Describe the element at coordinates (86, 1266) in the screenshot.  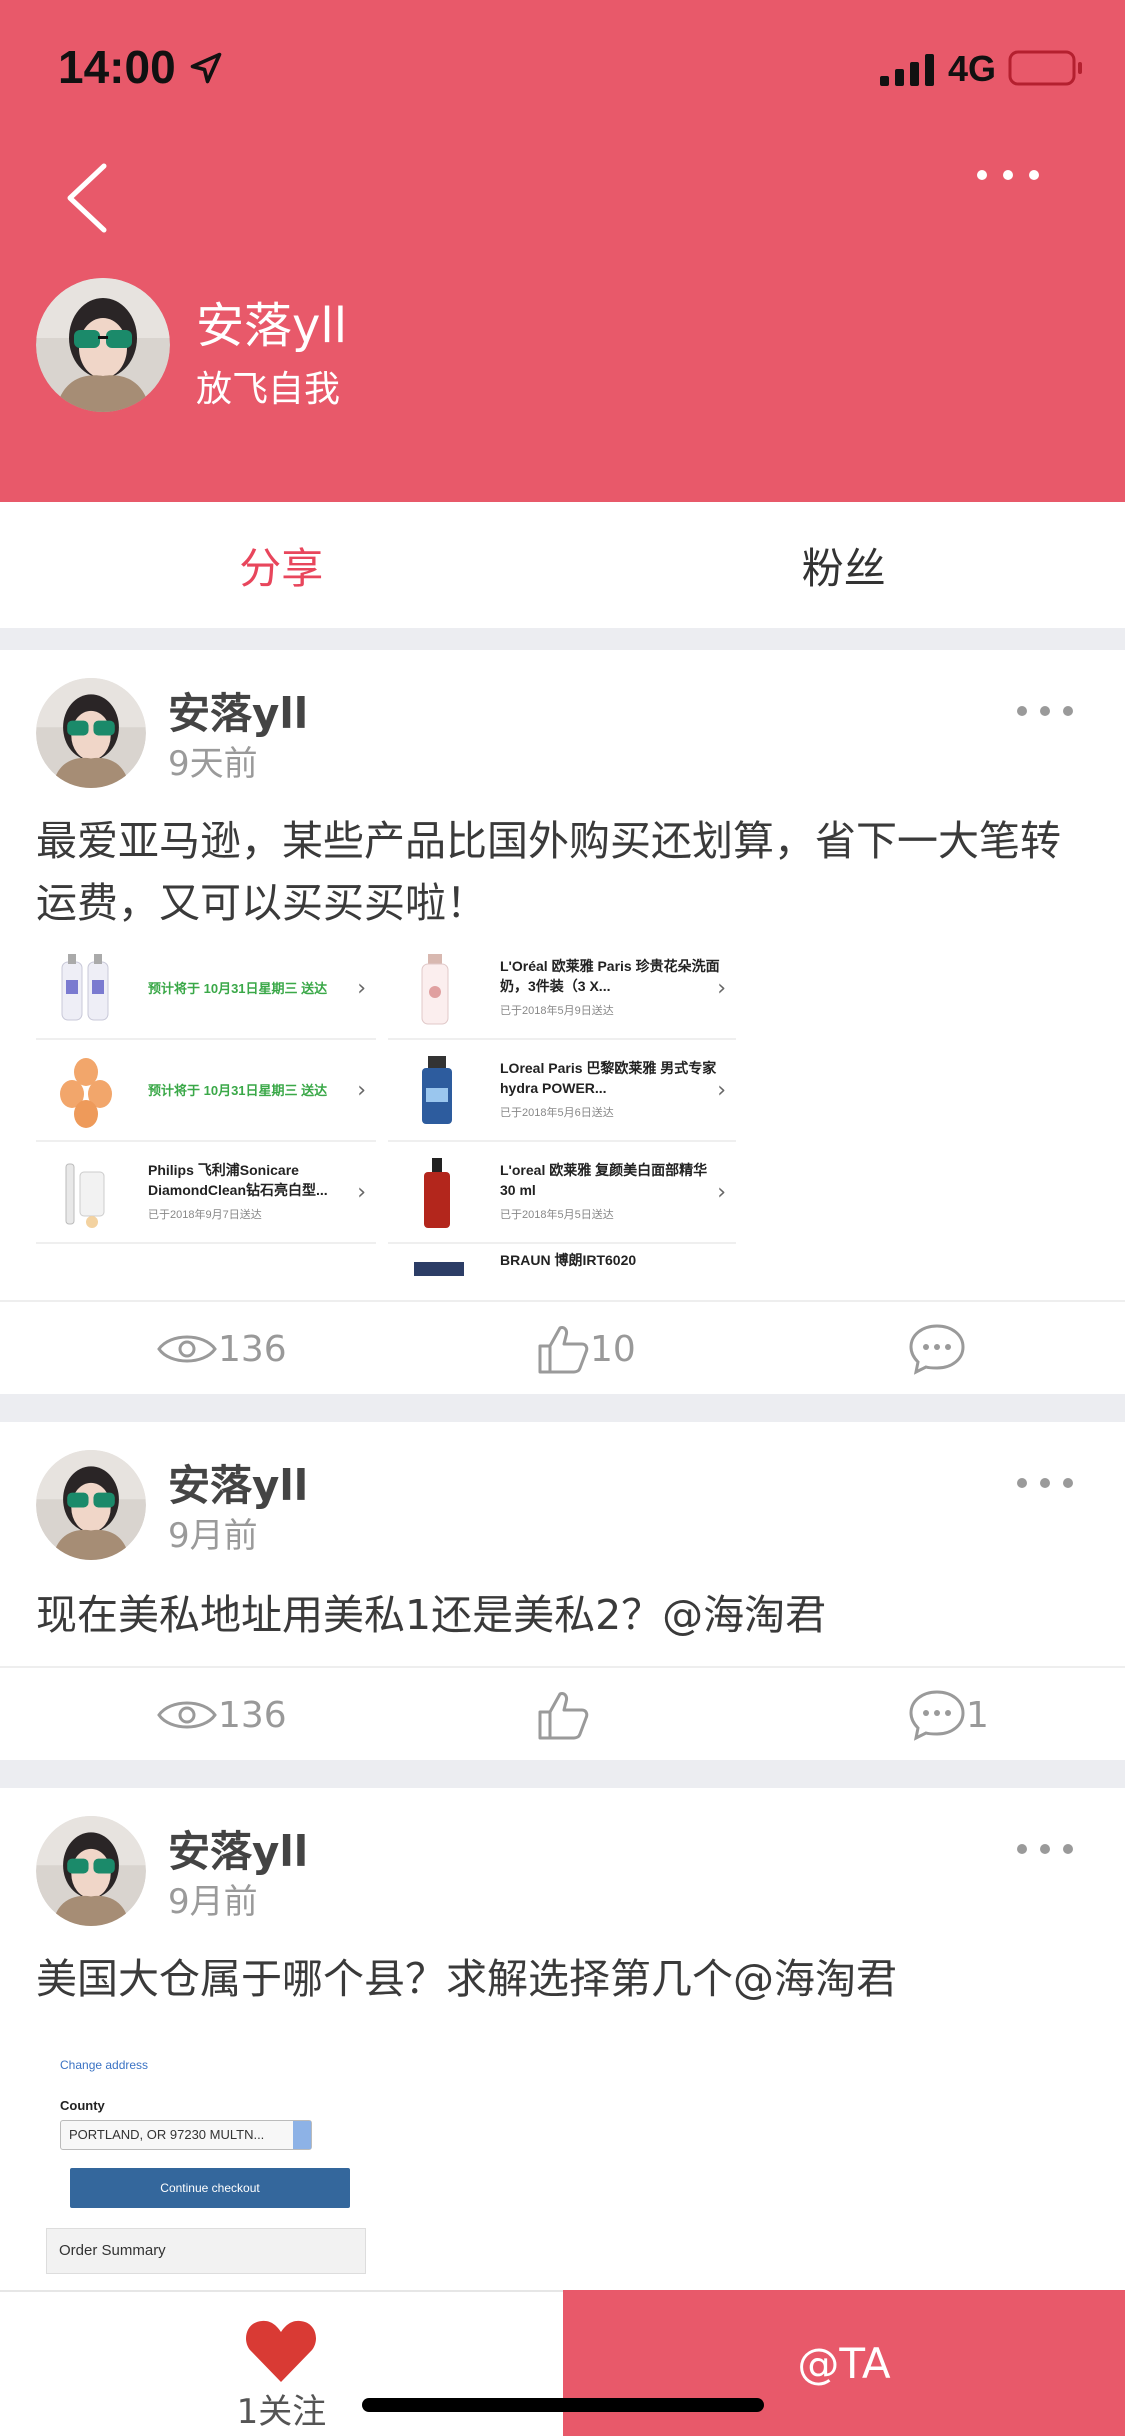
I see `product-partial-icon` at that location.